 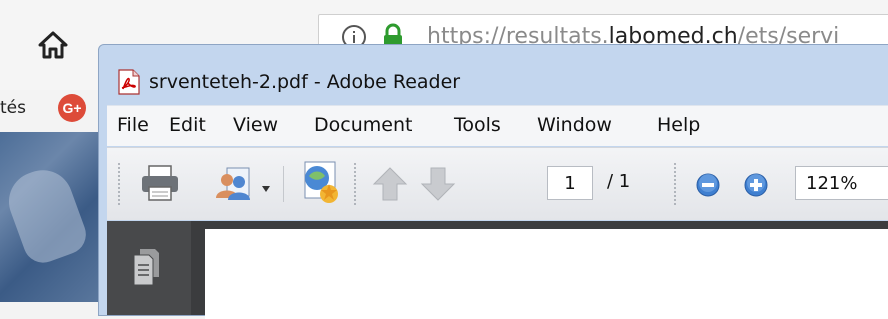 I want to click on toolbar-separator, so click(x=283, y=184).